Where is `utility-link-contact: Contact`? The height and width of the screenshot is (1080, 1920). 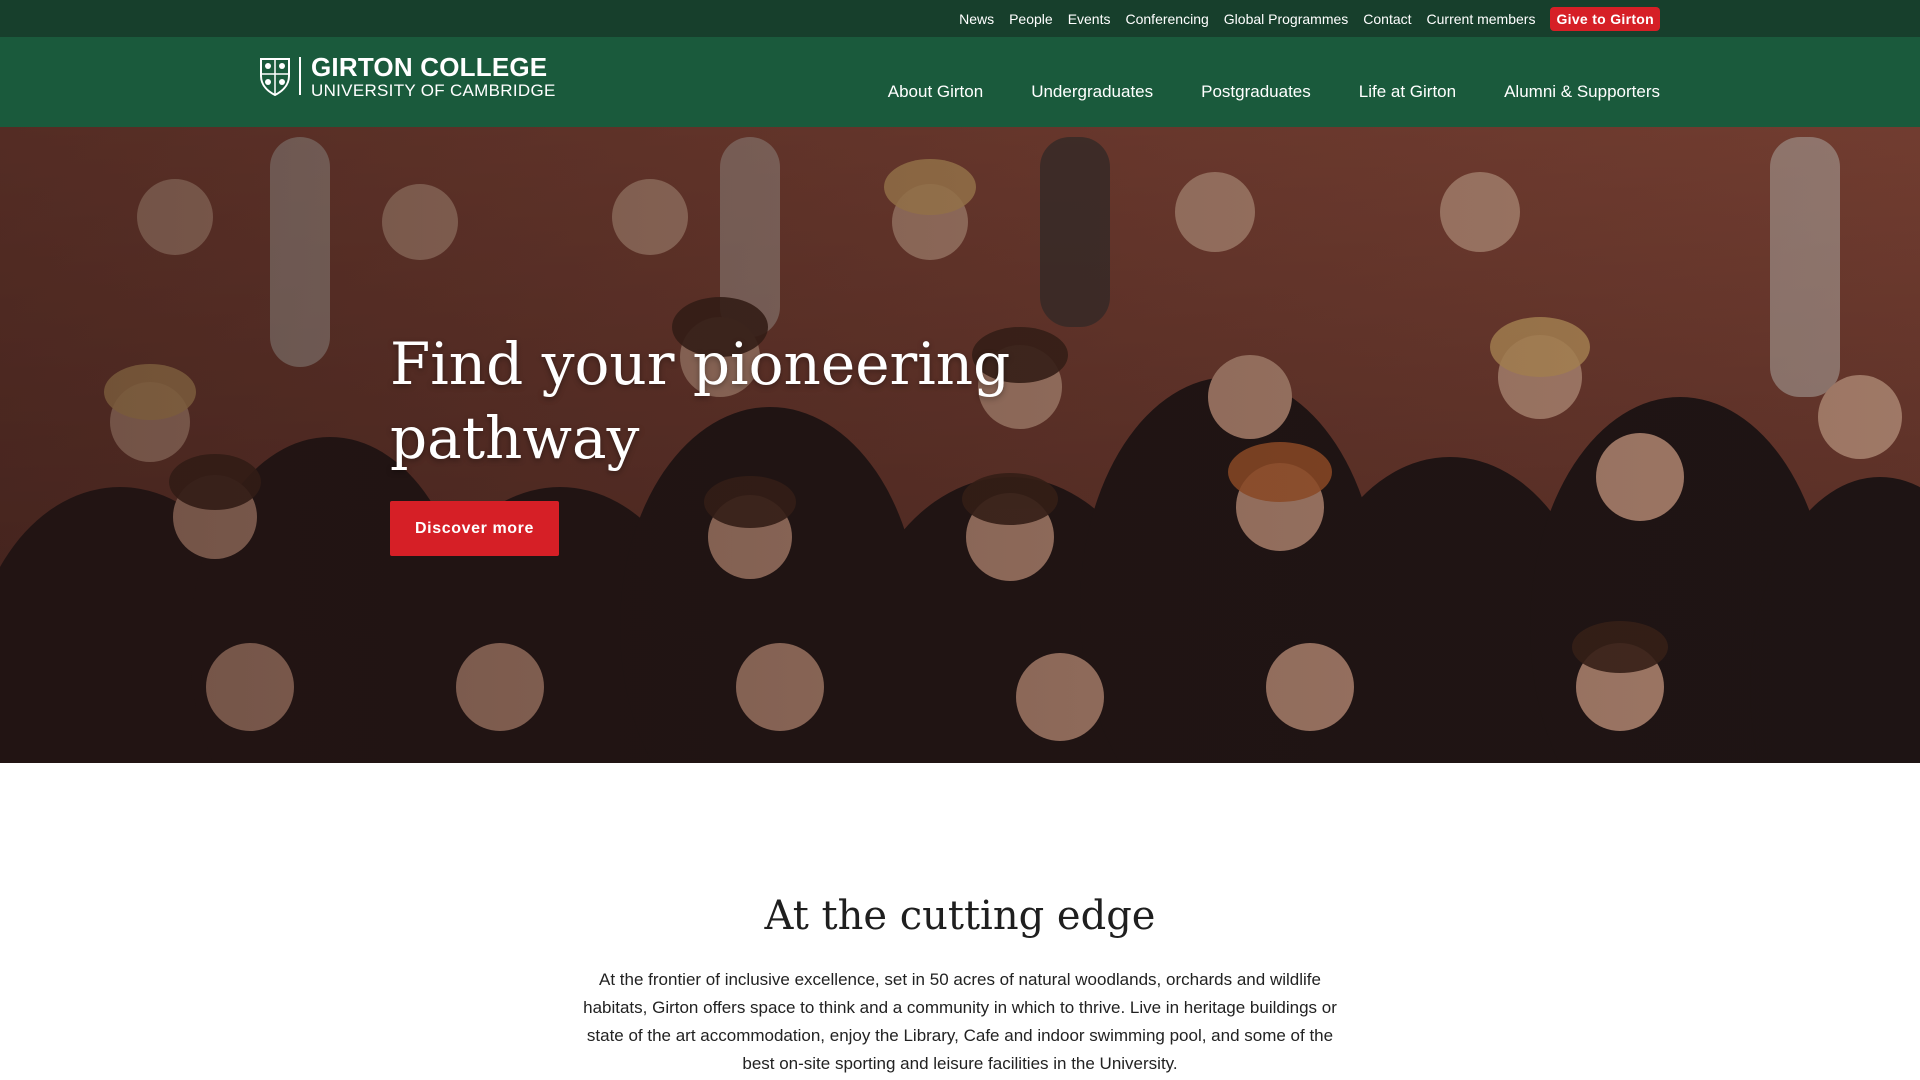
utility-link-contact: Contact is located at coordinates (1387, 19).